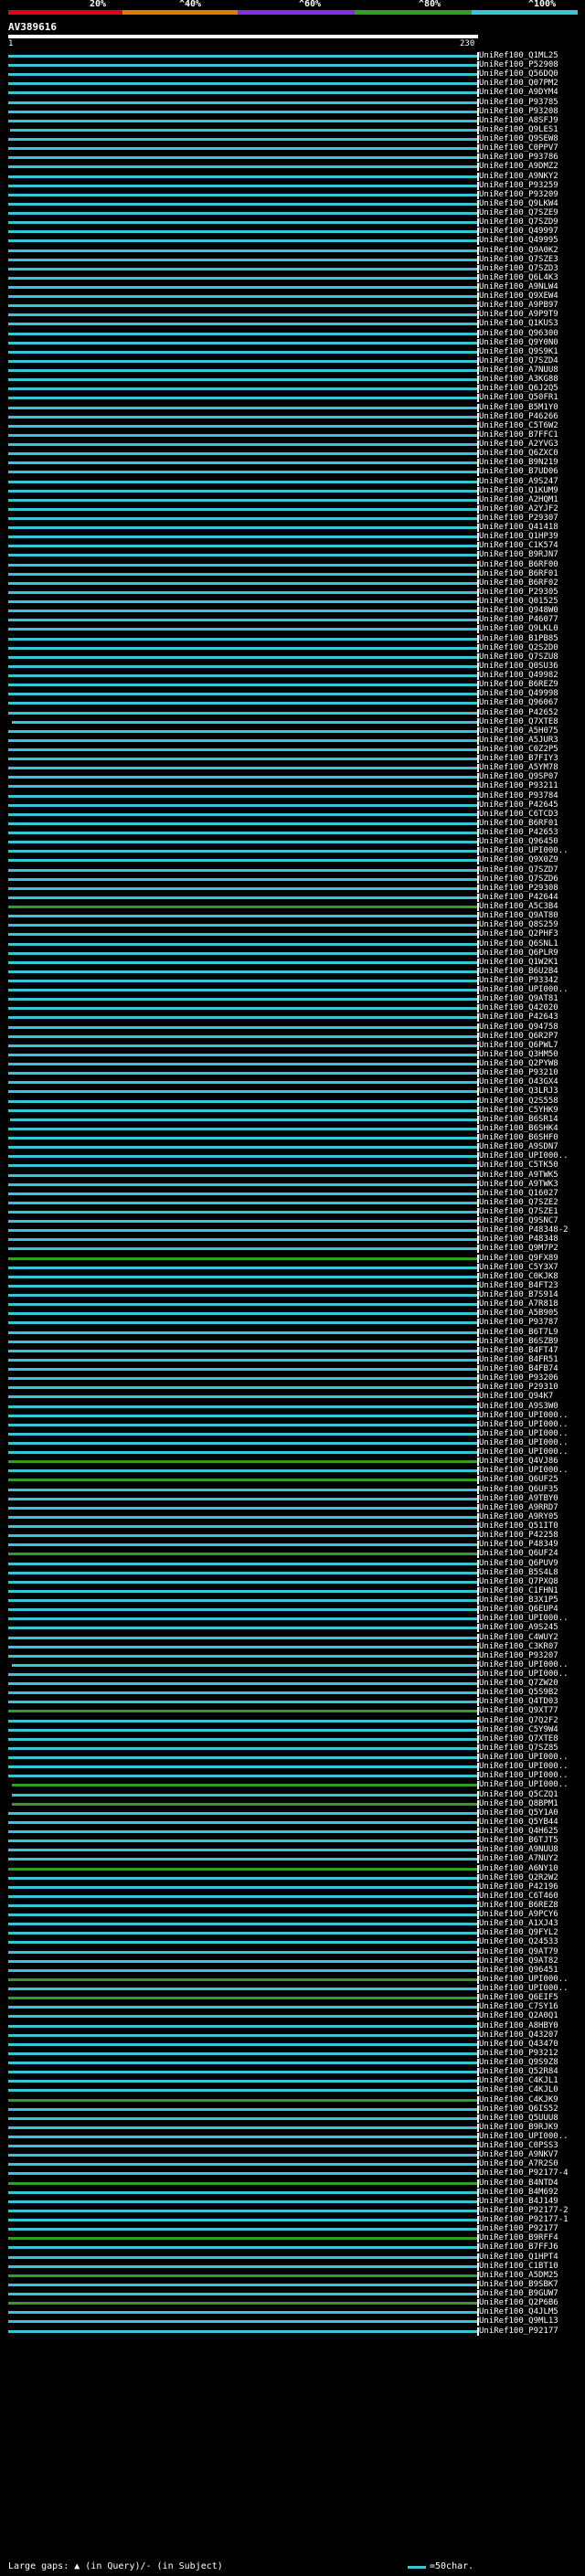 This screenshot has width=585, height=2576. Describe the element at coordinates (518, 2331) in the screenshot. I see `hit-label: UniRef100_P92177` at that location.